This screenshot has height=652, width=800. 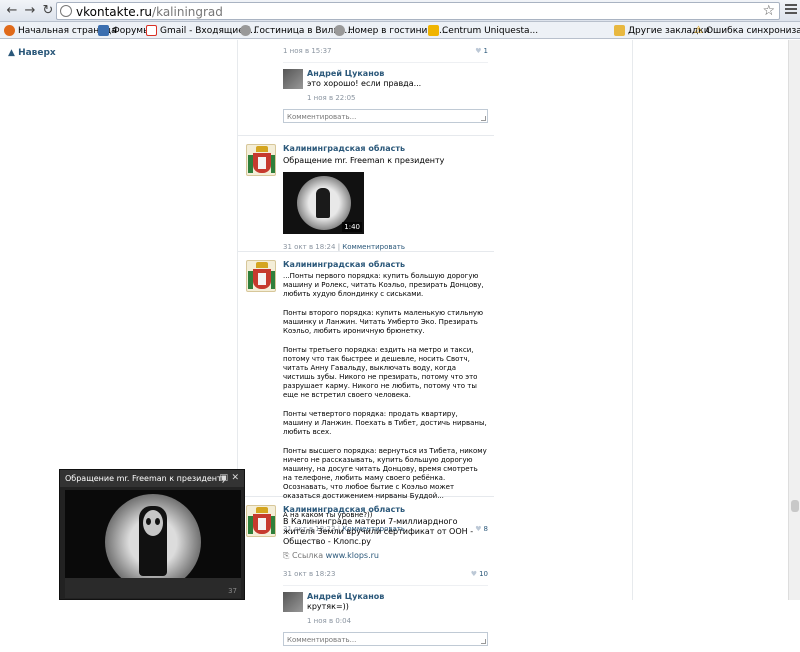 I want to click on url-text: vkontakte.ru/kaliningrad, so click(x=149, y=12).